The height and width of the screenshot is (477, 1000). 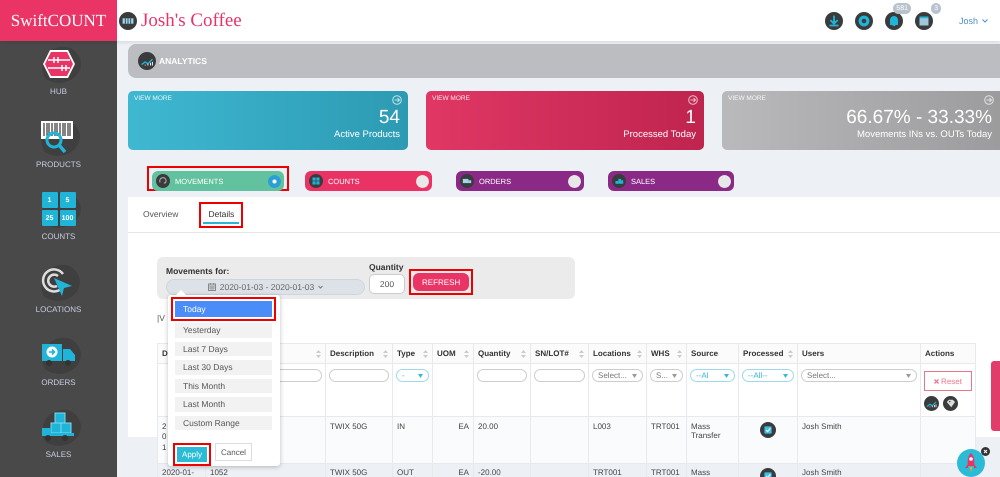 What do you see at coordinates (973, 21) in the screenshot?
I see `user-menu: Josh` at bounding box center [973, 21].